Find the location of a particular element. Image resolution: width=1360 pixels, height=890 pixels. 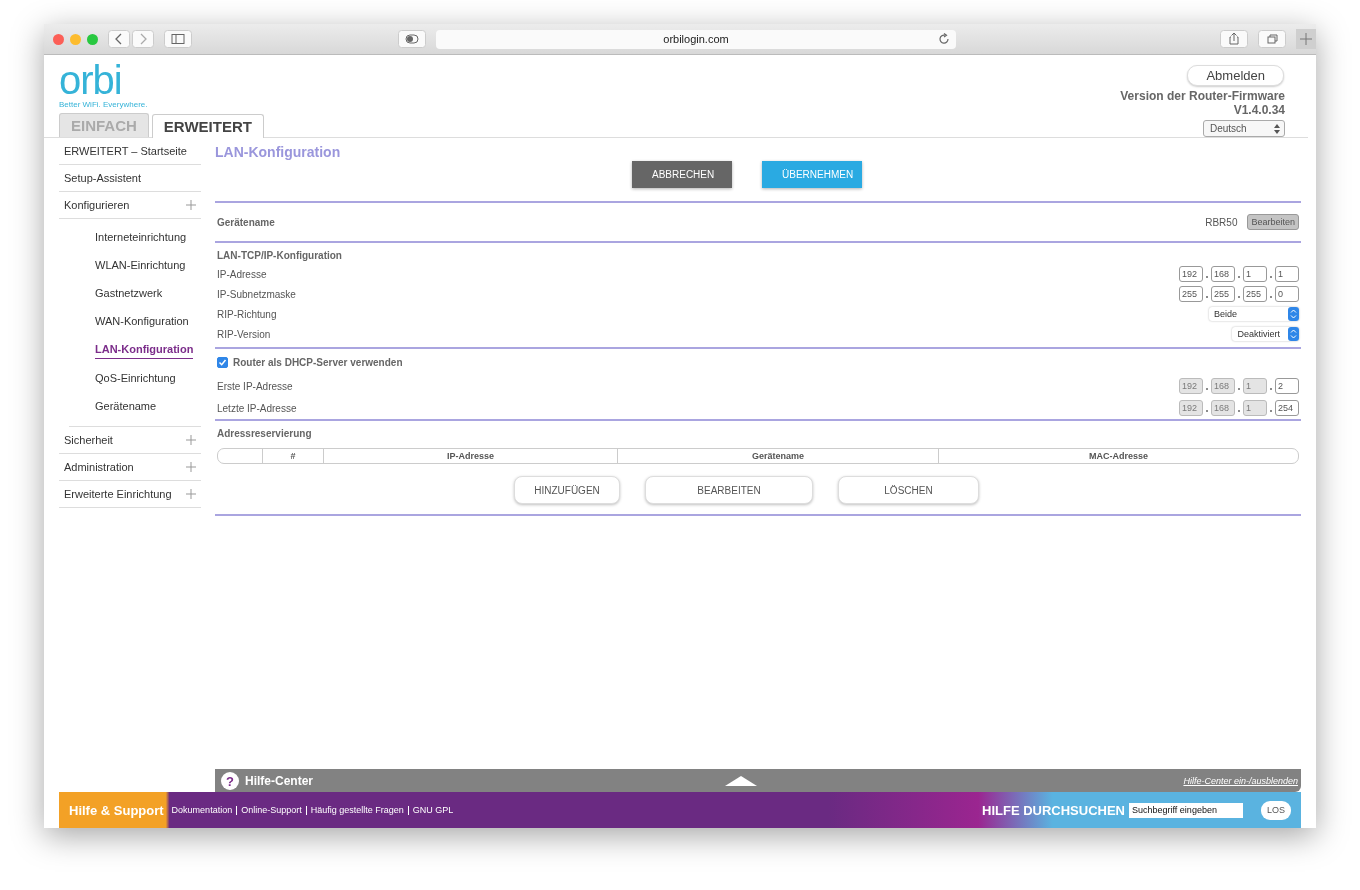

mode-tab: ERWEITERT is located at coordinates (207, 126).